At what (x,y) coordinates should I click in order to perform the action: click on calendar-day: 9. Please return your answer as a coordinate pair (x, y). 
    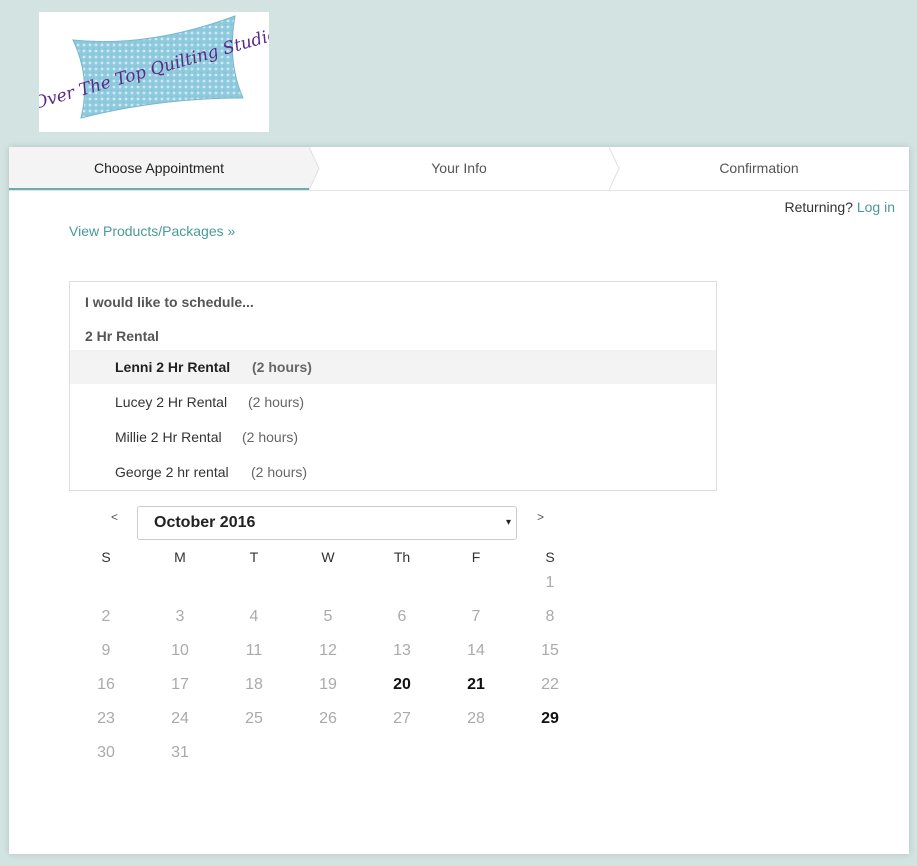
    Looking at the image, I should click on (106, 650).